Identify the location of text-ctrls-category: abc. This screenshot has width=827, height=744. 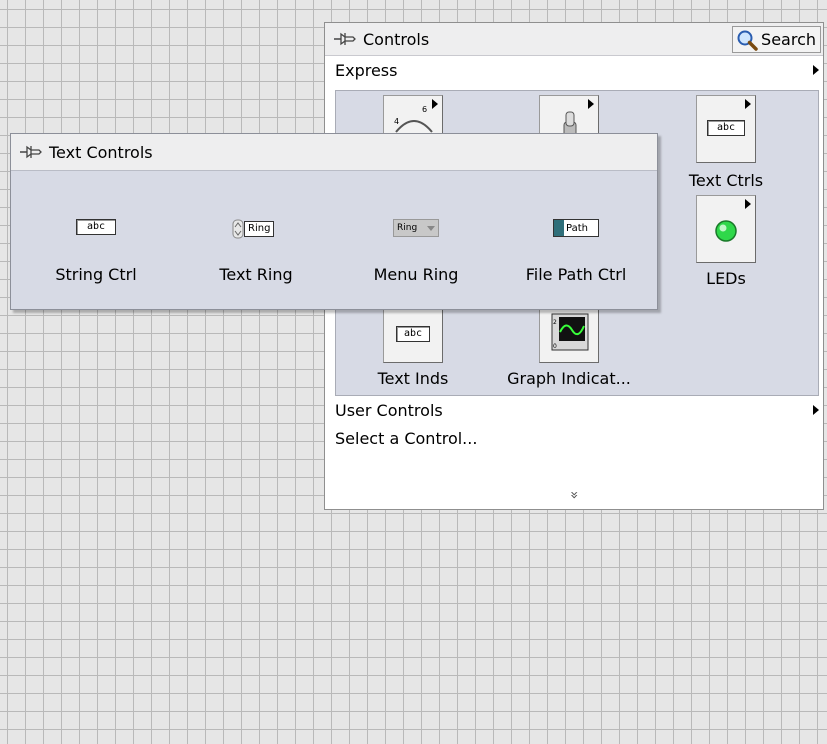
(726, 129).